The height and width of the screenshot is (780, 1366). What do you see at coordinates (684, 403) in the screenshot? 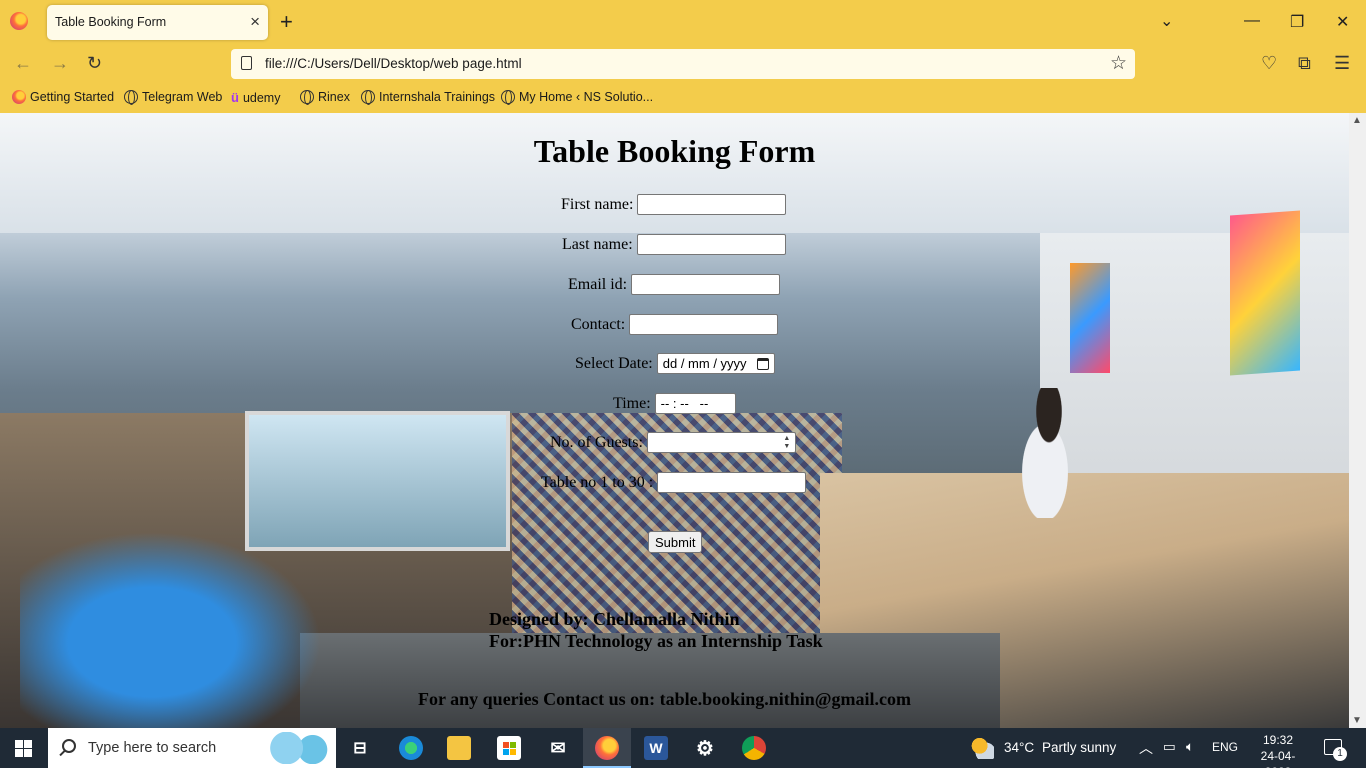
I see `time-placeholder: -- : -- --` at bounding box center [684, 403].